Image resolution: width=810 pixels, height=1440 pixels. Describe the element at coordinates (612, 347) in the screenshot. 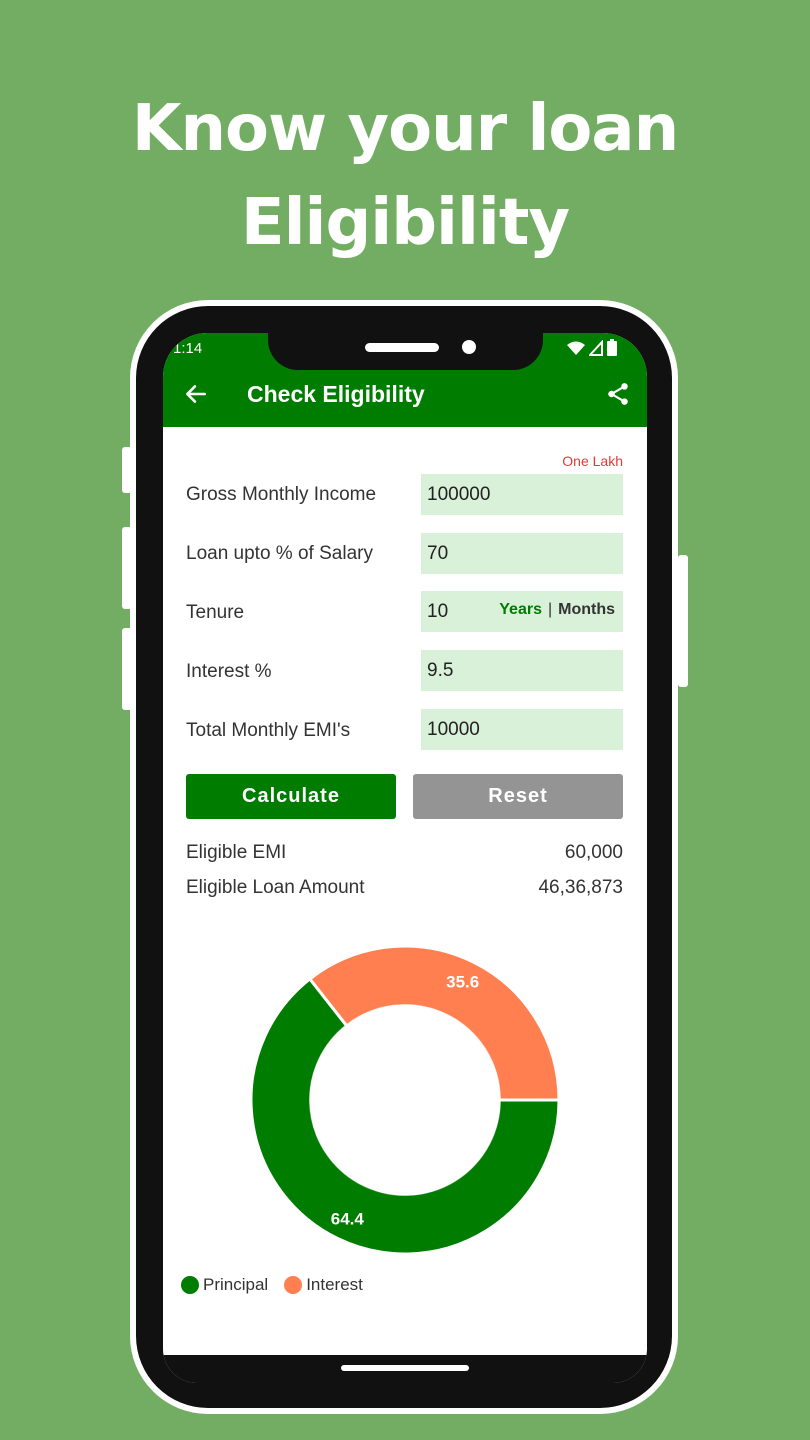

I see `battery-icon` at that location.